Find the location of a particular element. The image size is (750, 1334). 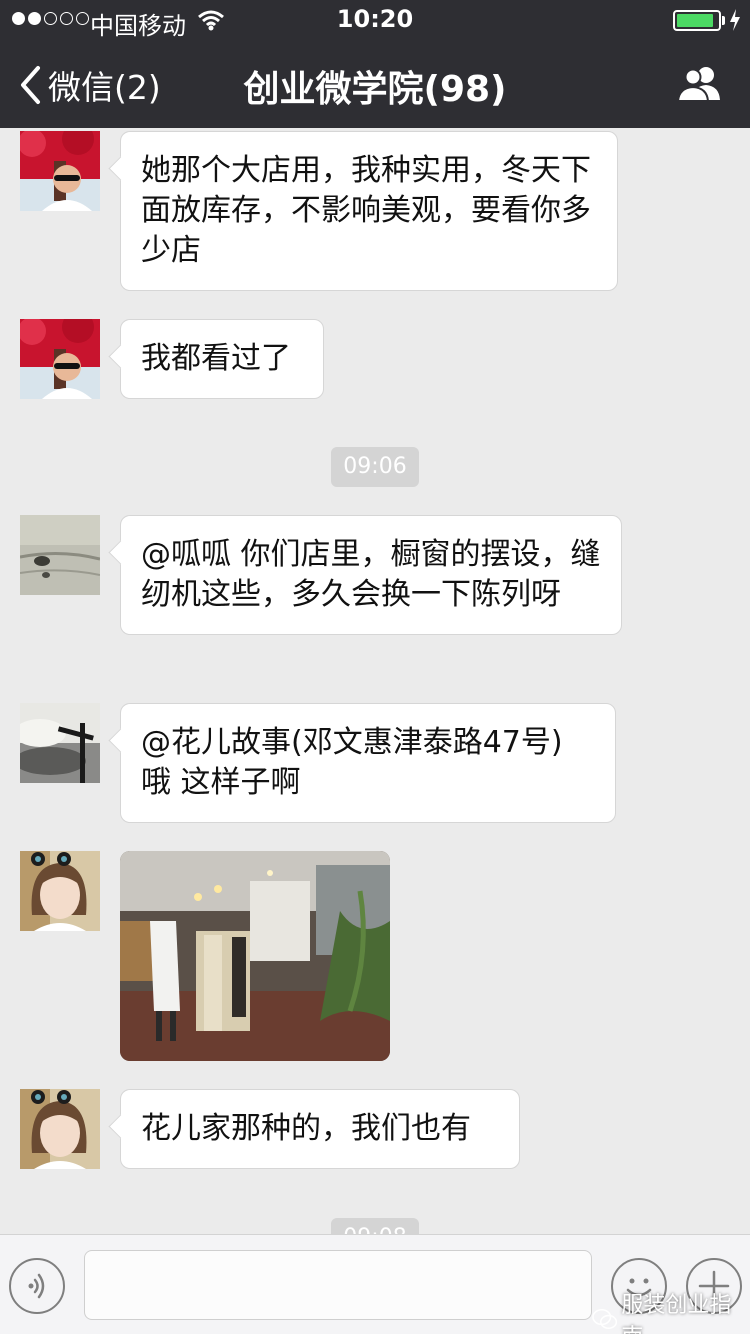

battery-tip is located at coordinates (723, 20).